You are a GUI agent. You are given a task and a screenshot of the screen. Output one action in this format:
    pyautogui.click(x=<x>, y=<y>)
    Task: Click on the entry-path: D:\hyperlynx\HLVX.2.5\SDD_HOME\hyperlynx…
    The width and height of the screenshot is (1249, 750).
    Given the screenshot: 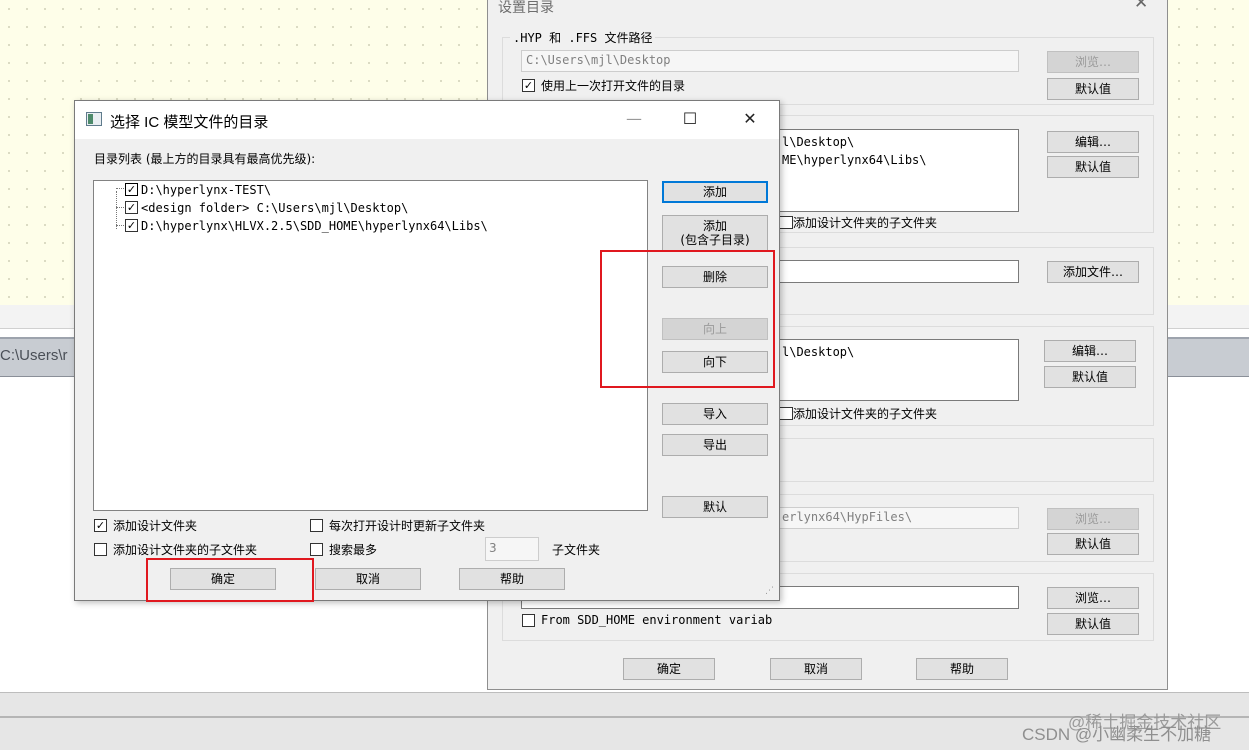 What is the action you would take?
    pyautogui.click(x=314, y=226)
    